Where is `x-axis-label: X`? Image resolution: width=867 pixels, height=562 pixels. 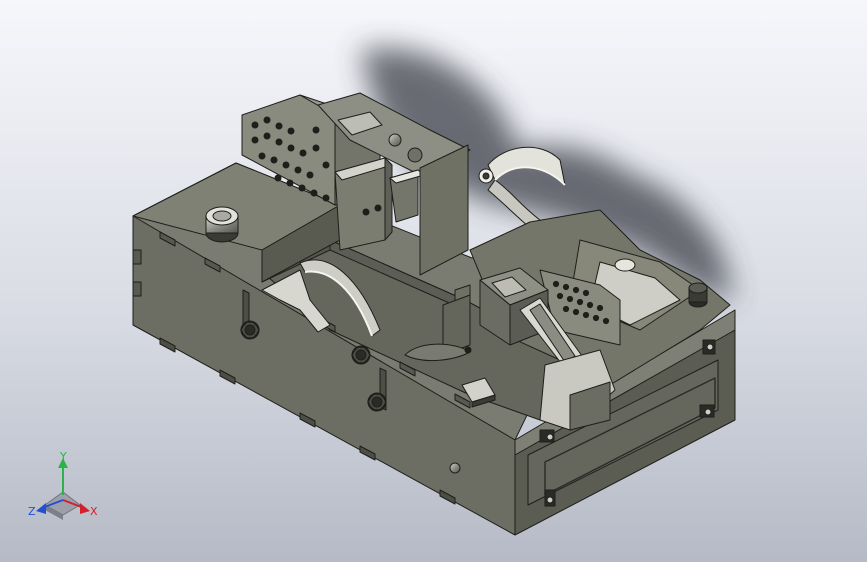
x-axis-label: X is located at coordinates (94, 511).